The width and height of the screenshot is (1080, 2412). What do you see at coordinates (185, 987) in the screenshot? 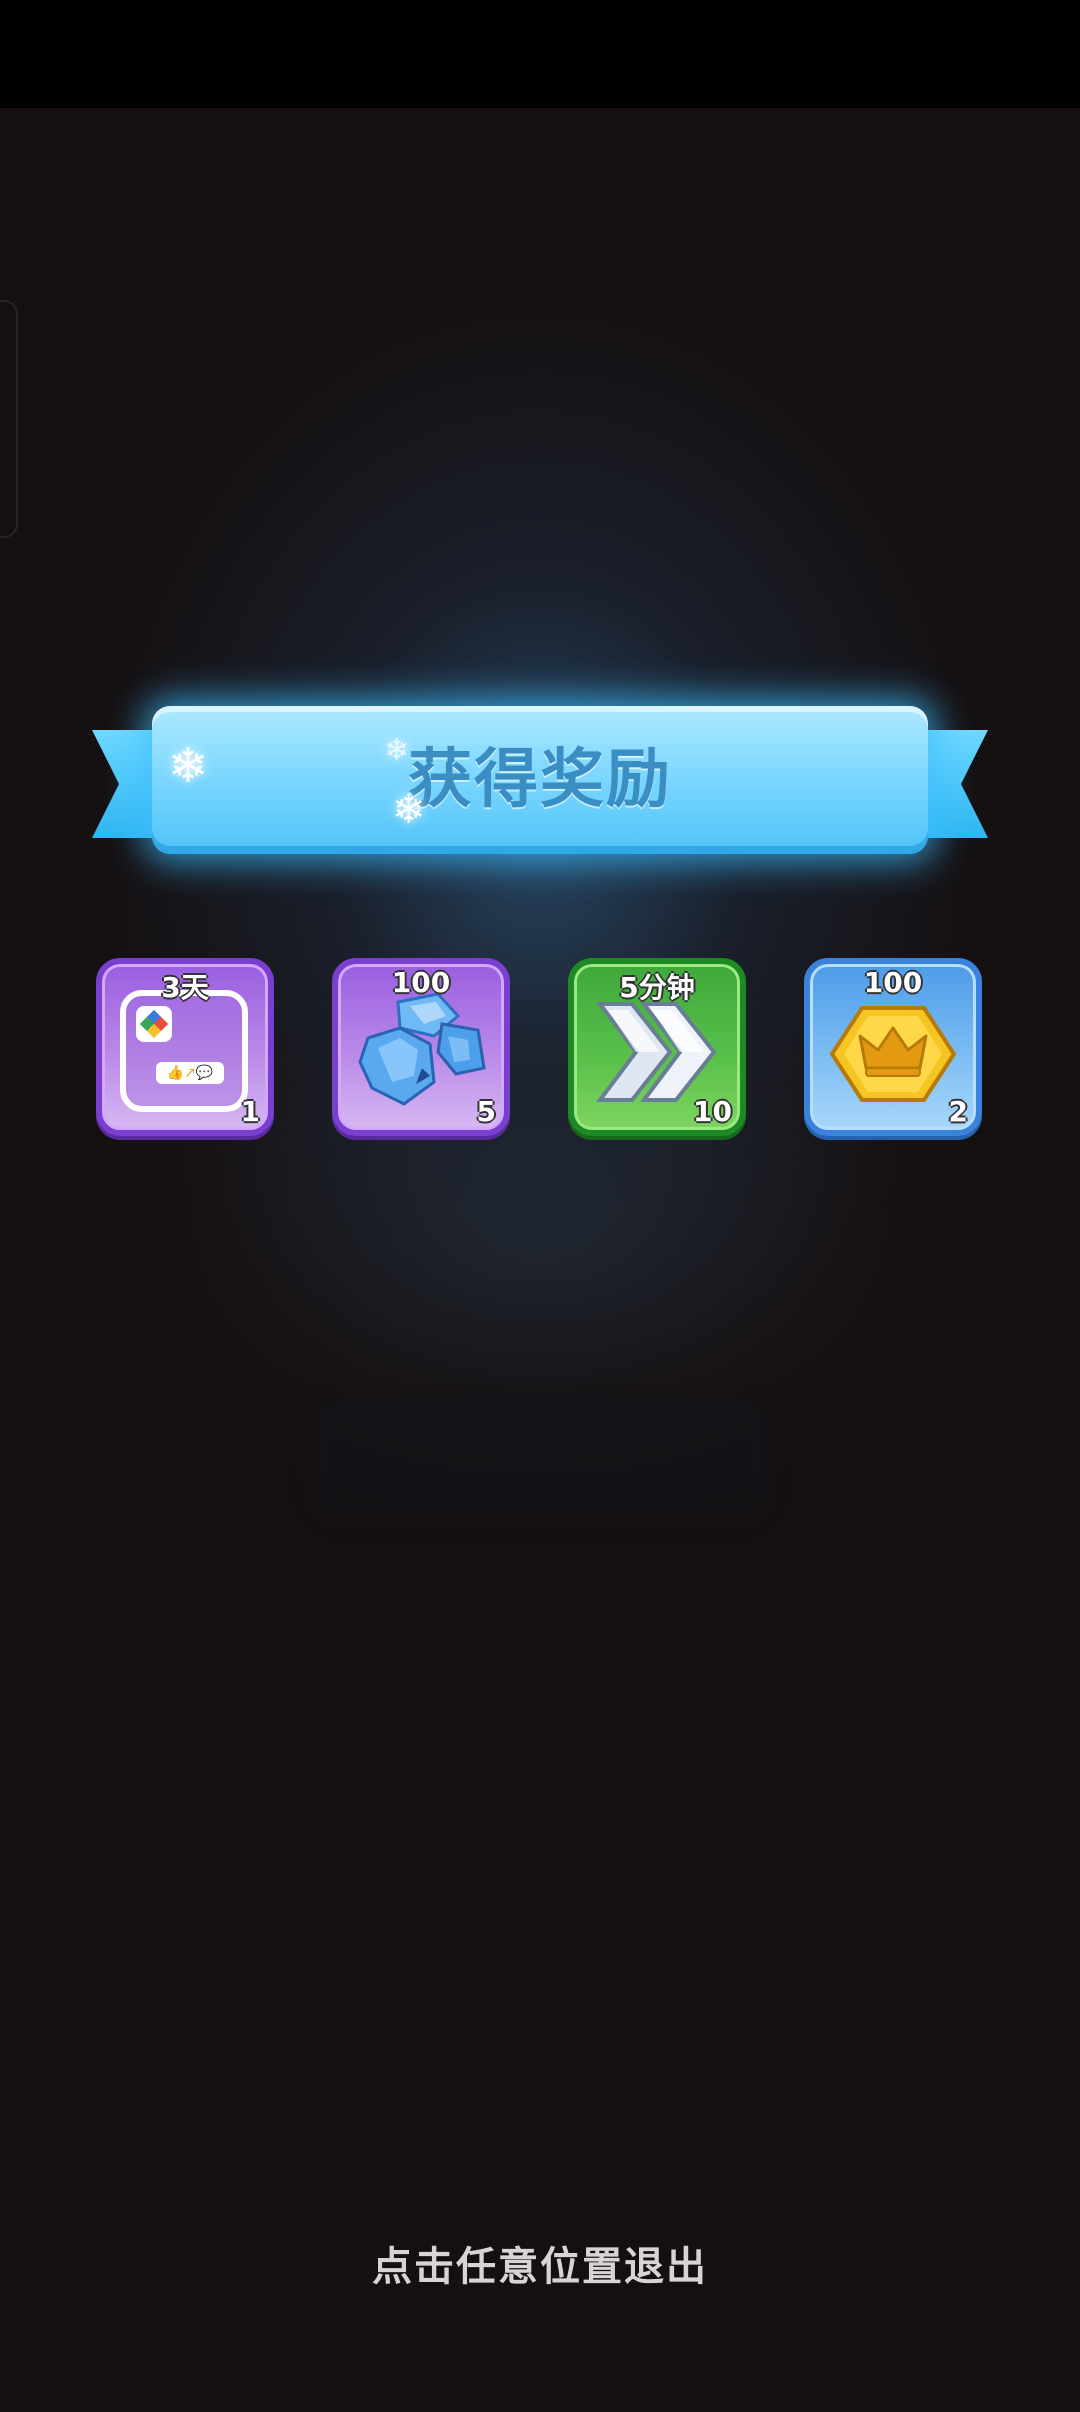
I see `reward-duration: 3天` at bounding box center [185, 987].